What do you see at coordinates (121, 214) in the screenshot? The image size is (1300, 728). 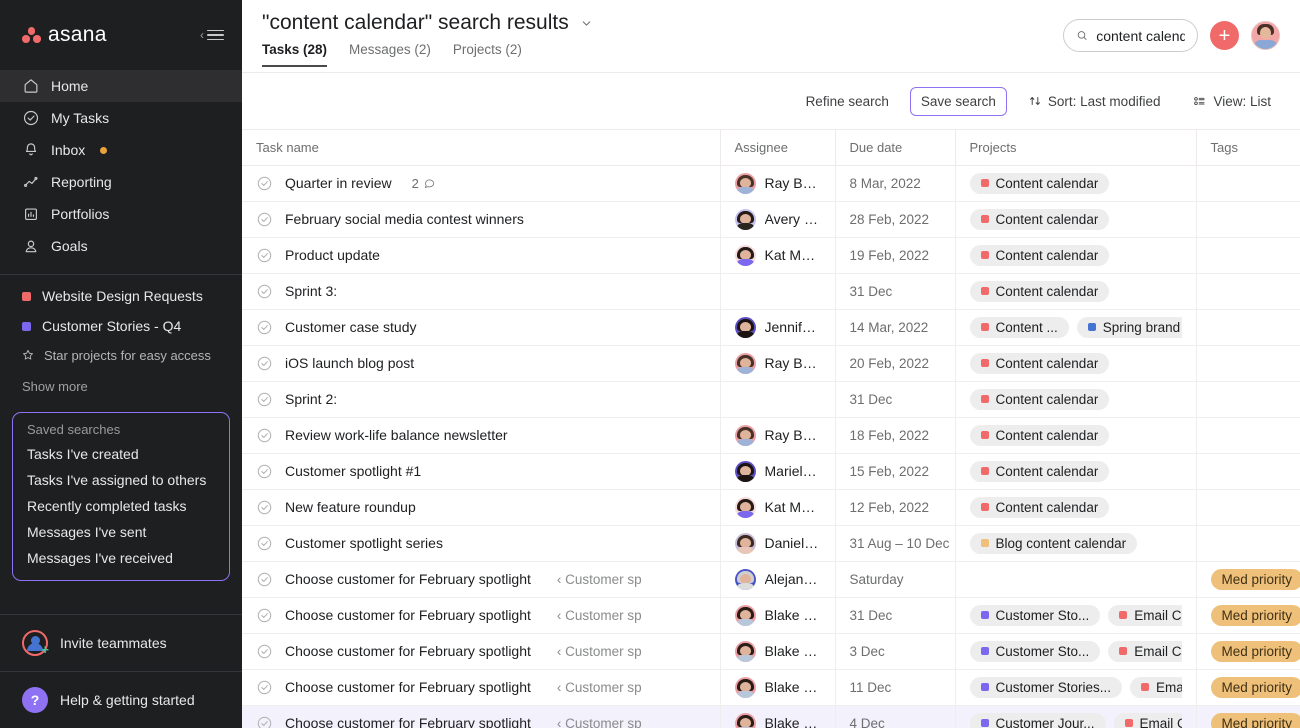 I see `sidebar-item-portfolios: Portfolios` at bounding box center [121, 214].